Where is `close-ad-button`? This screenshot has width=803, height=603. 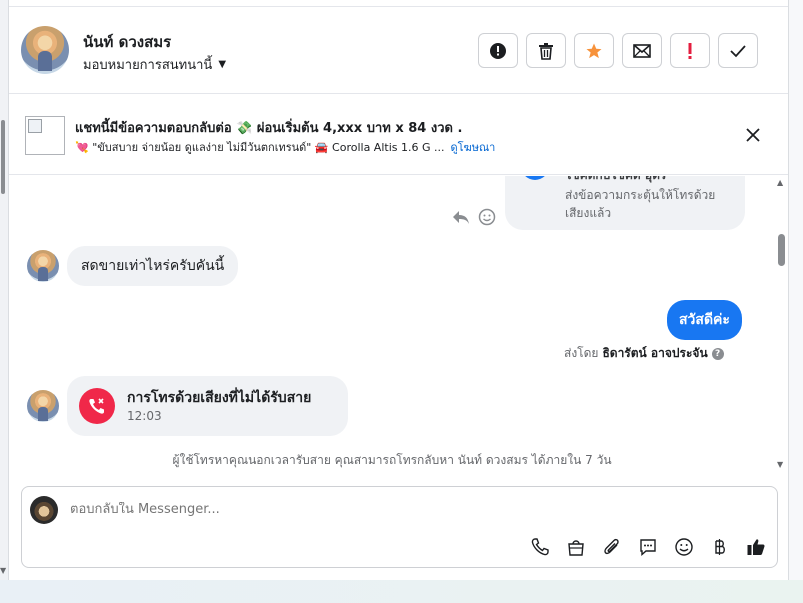 close-ad-button is located at coordinates (753, 135).